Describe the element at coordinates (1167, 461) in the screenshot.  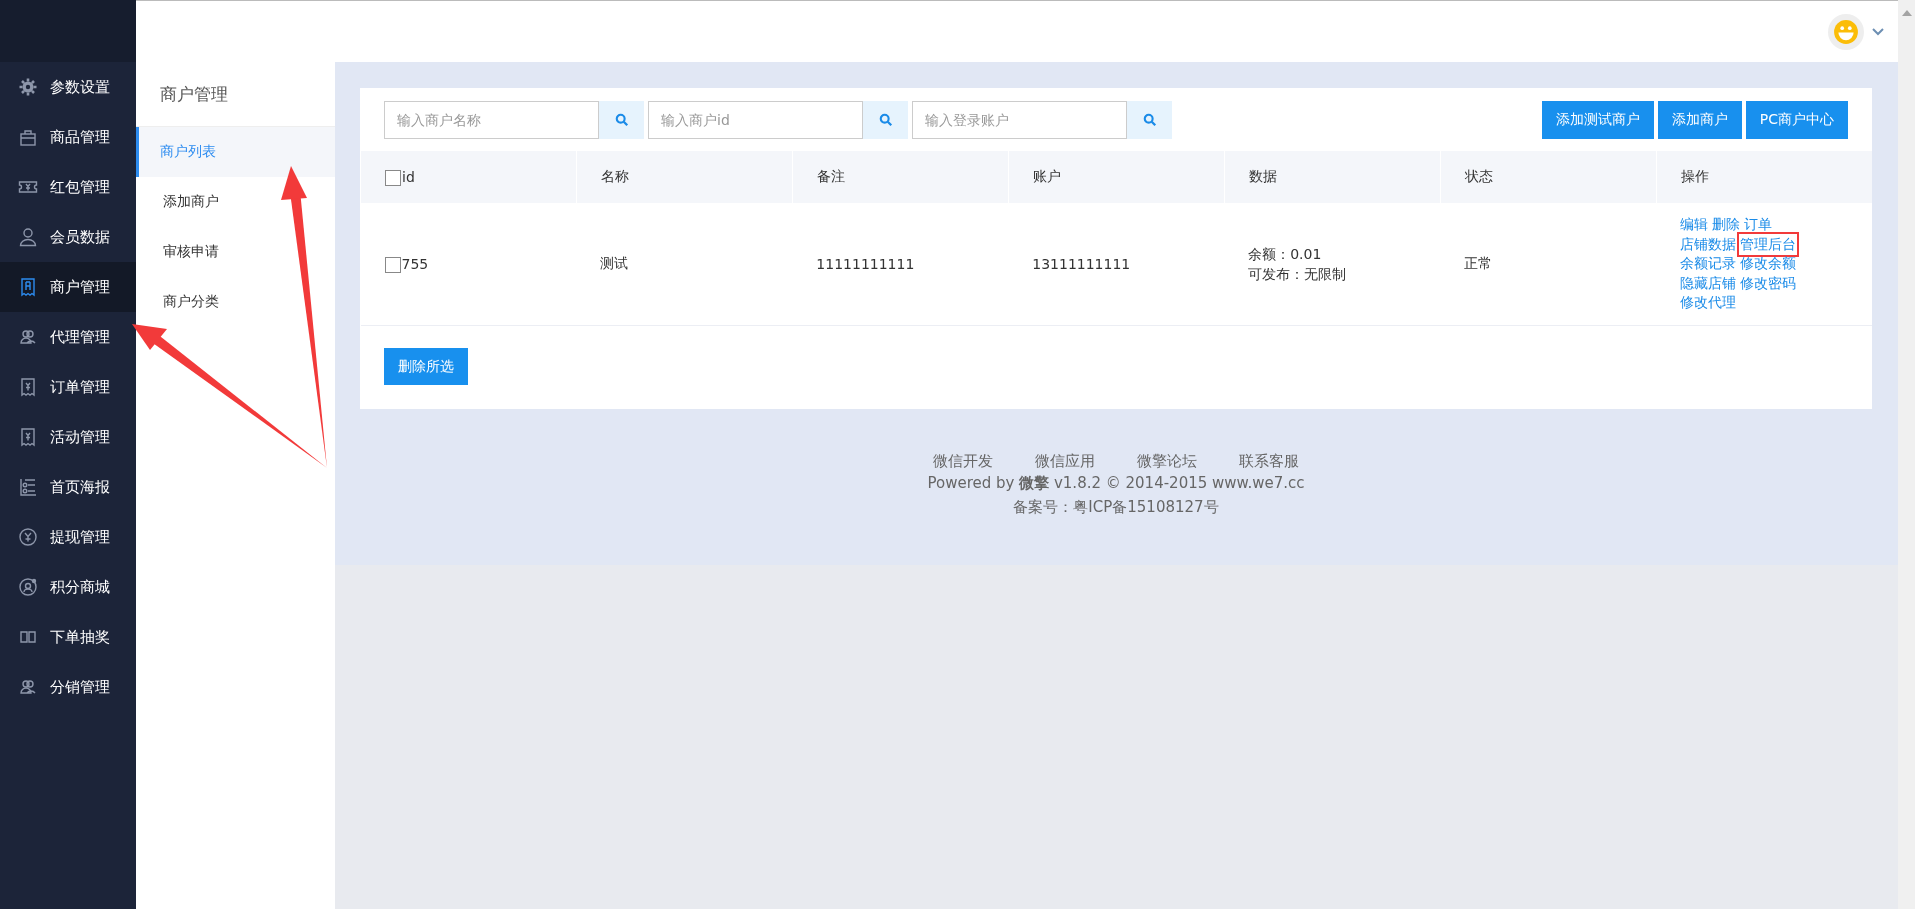
I see `footer-link: 微擎论坛` at that location.